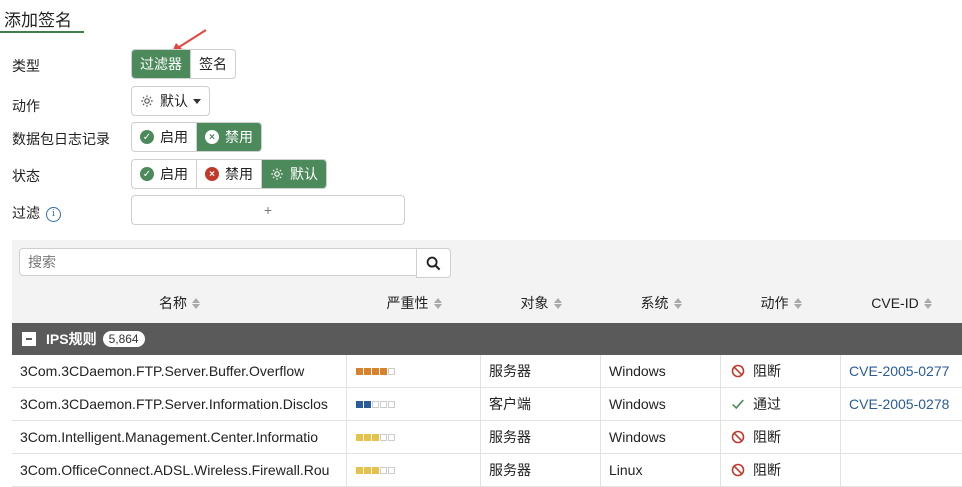 The height and width of the screenshot is (487, 962). I want to click on column-header-name: 名称, so click(179, 303).